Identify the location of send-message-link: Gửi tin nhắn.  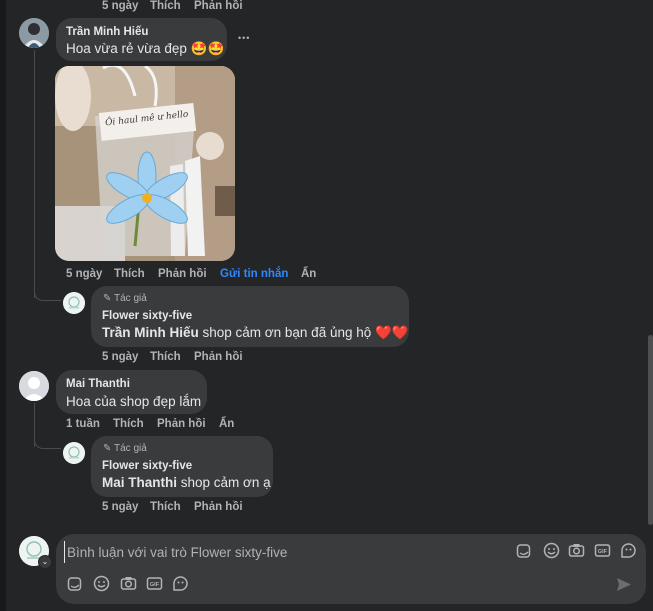
(254, 274).